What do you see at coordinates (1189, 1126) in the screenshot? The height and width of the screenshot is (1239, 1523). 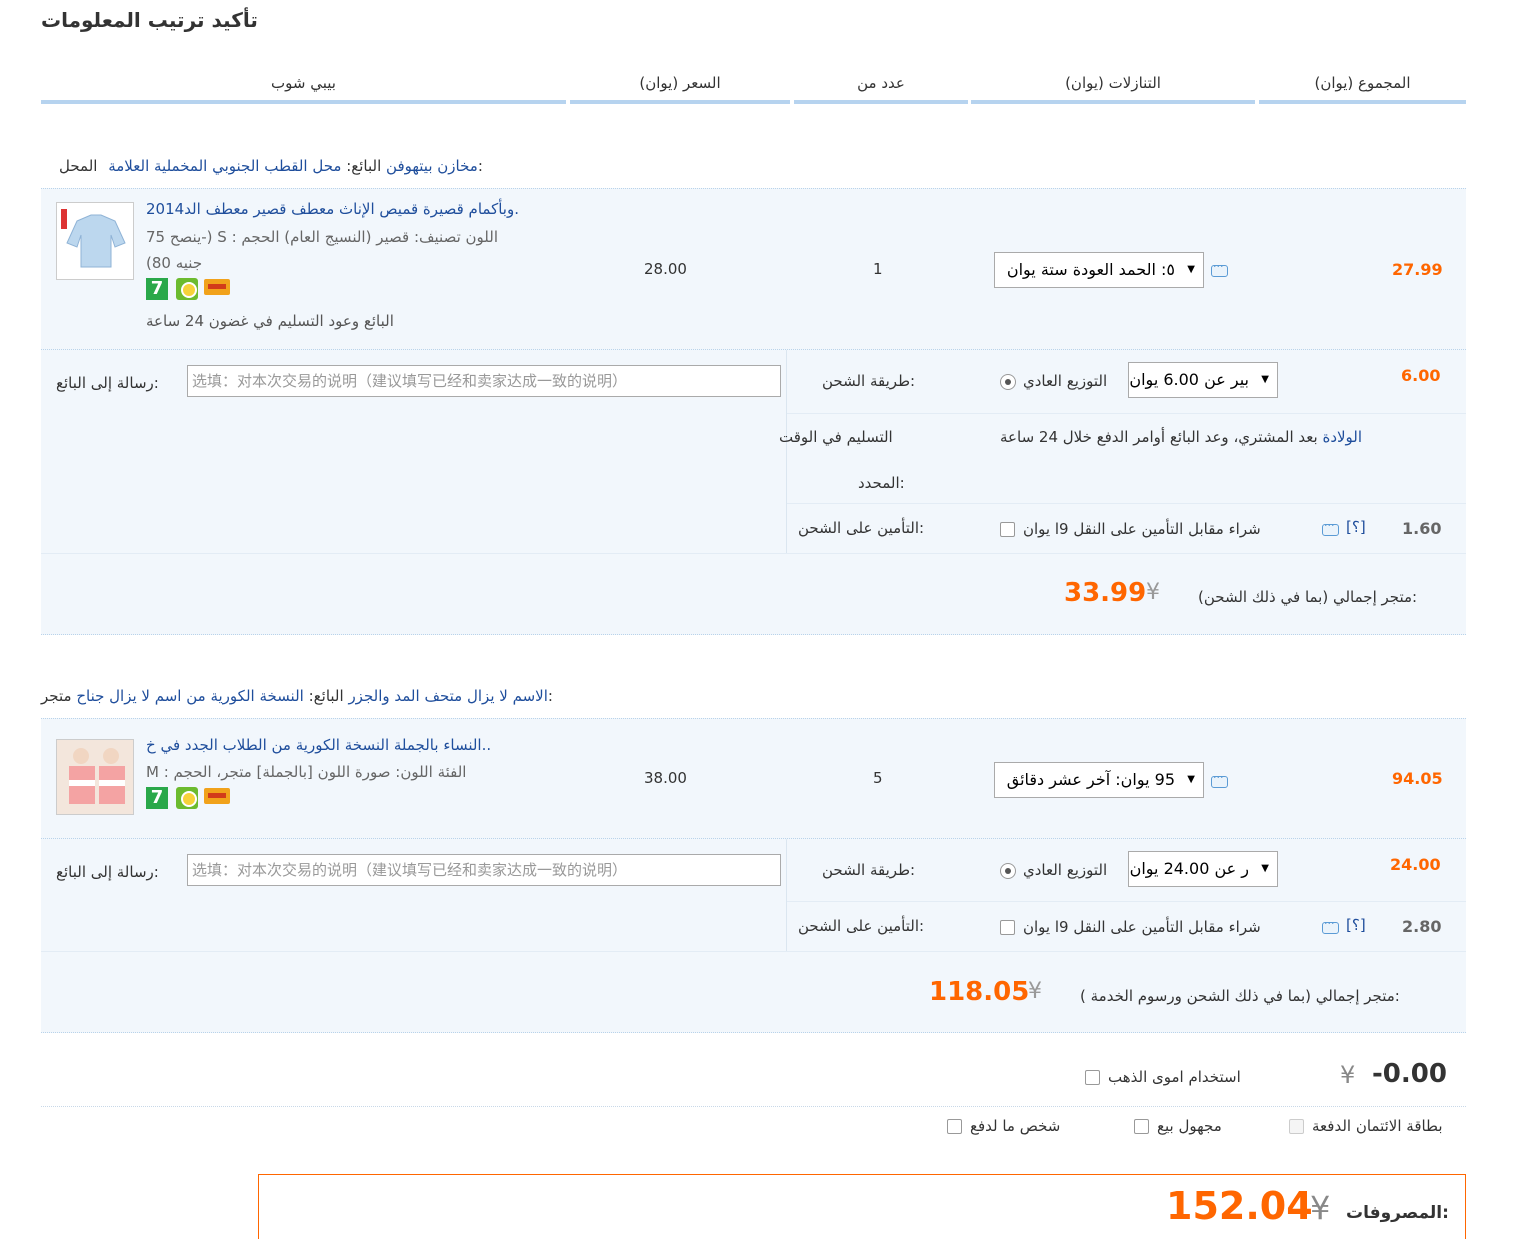 I see `anonymous-label: مجهول بيع` at bounding box center [1189, 1126].